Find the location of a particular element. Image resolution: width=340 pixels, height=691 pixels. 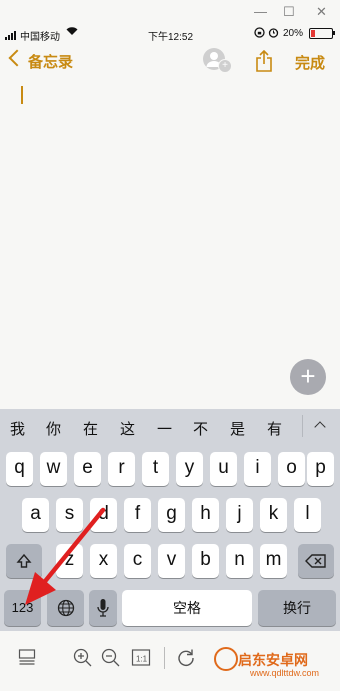

candidate-word: 在 is located at coordinates (90, 428).